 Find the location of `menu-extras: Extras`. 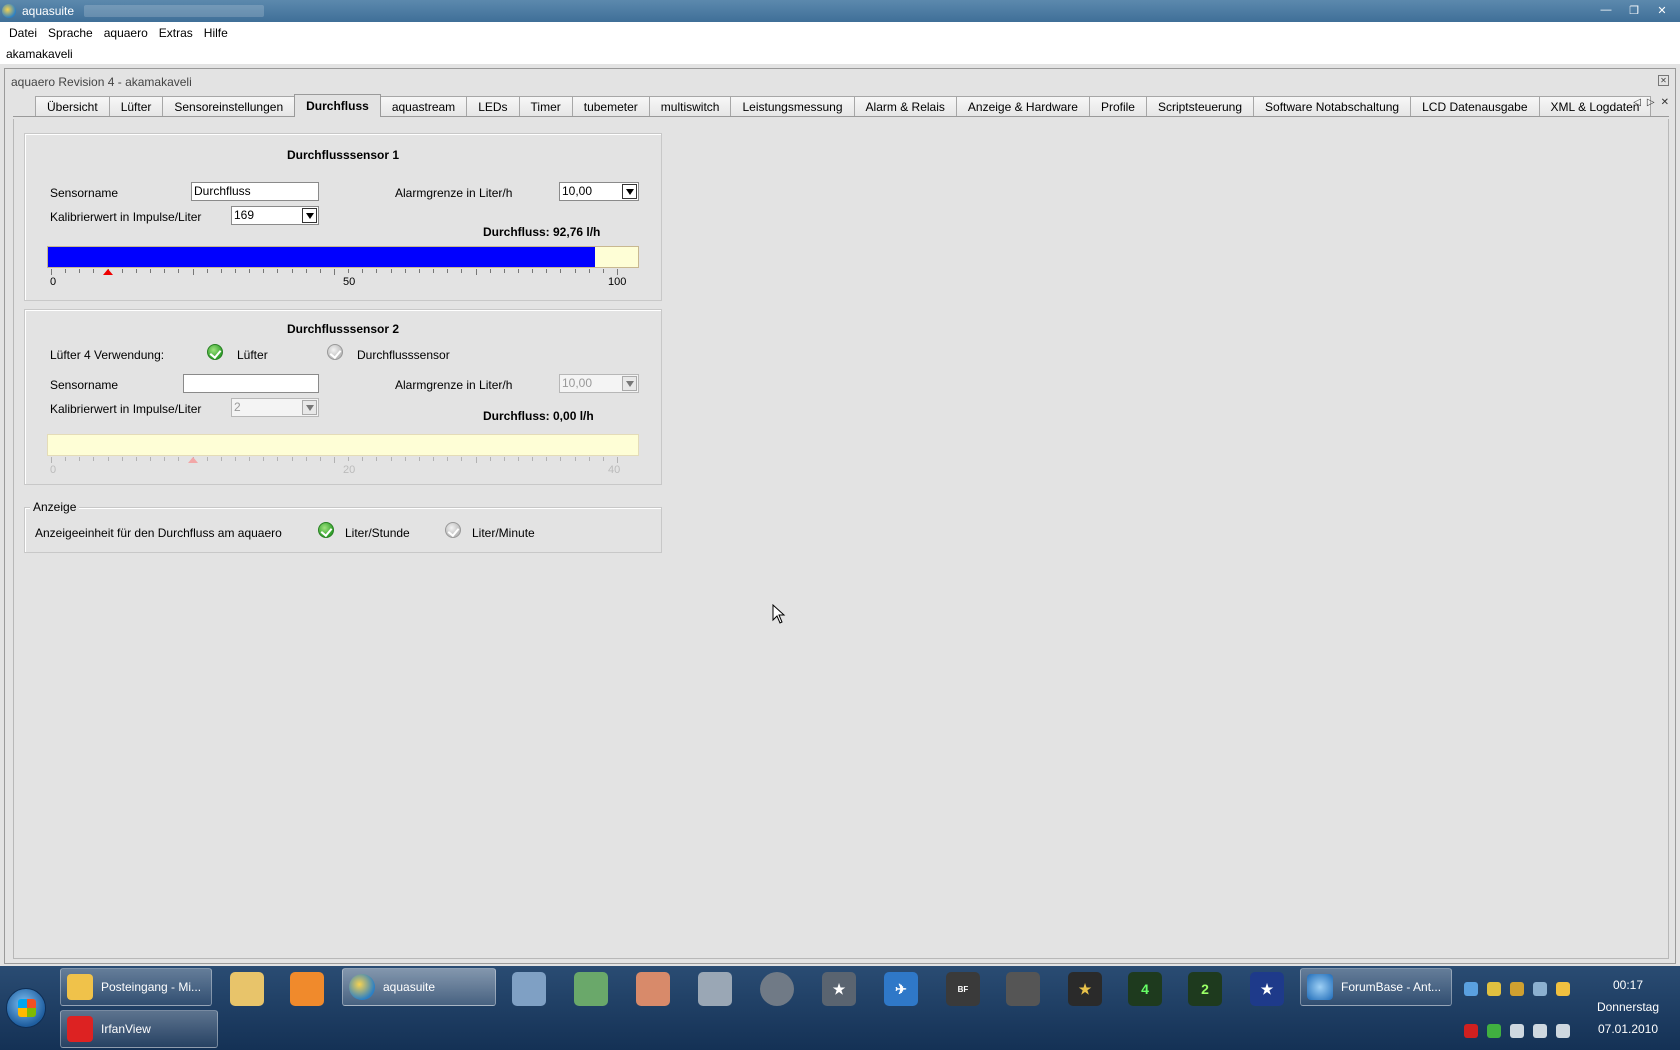

menu-extras: Extras is located at coordinates (176, 33).